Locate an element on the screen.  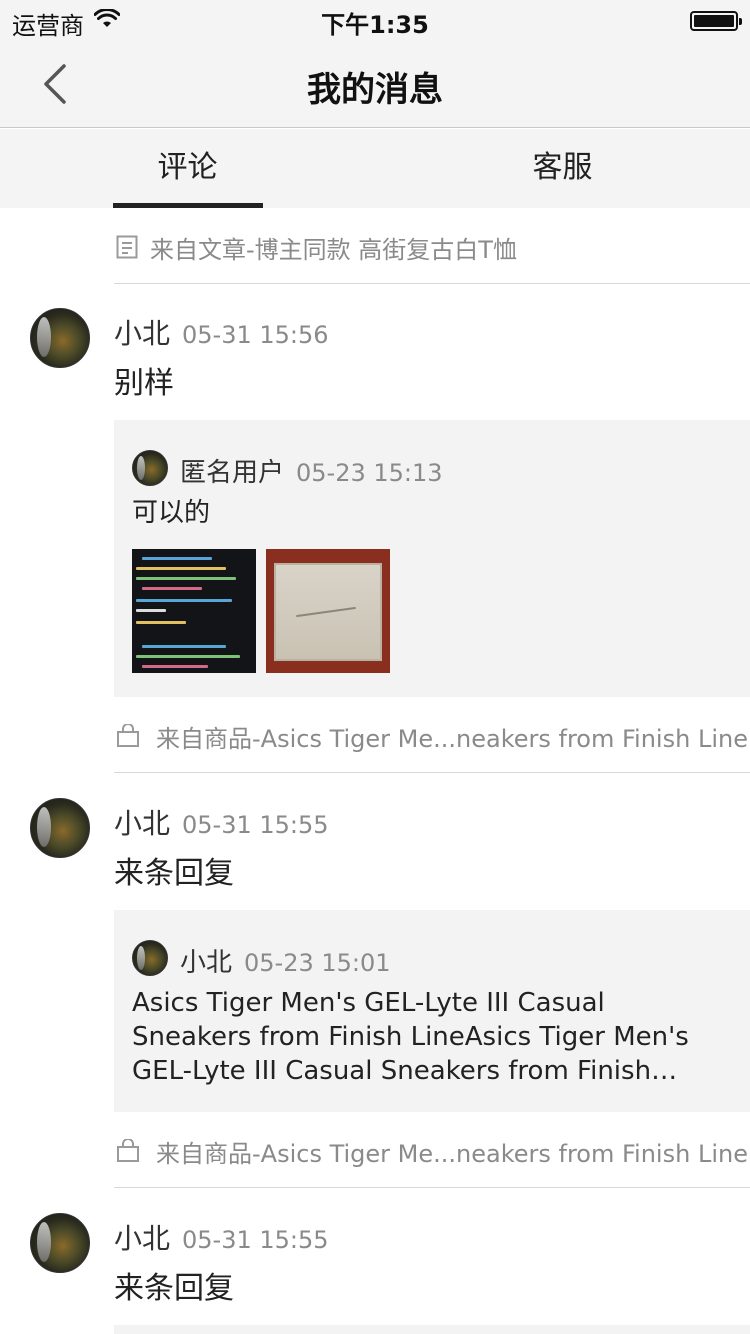
article-icon is located at coordinates (127, 249).